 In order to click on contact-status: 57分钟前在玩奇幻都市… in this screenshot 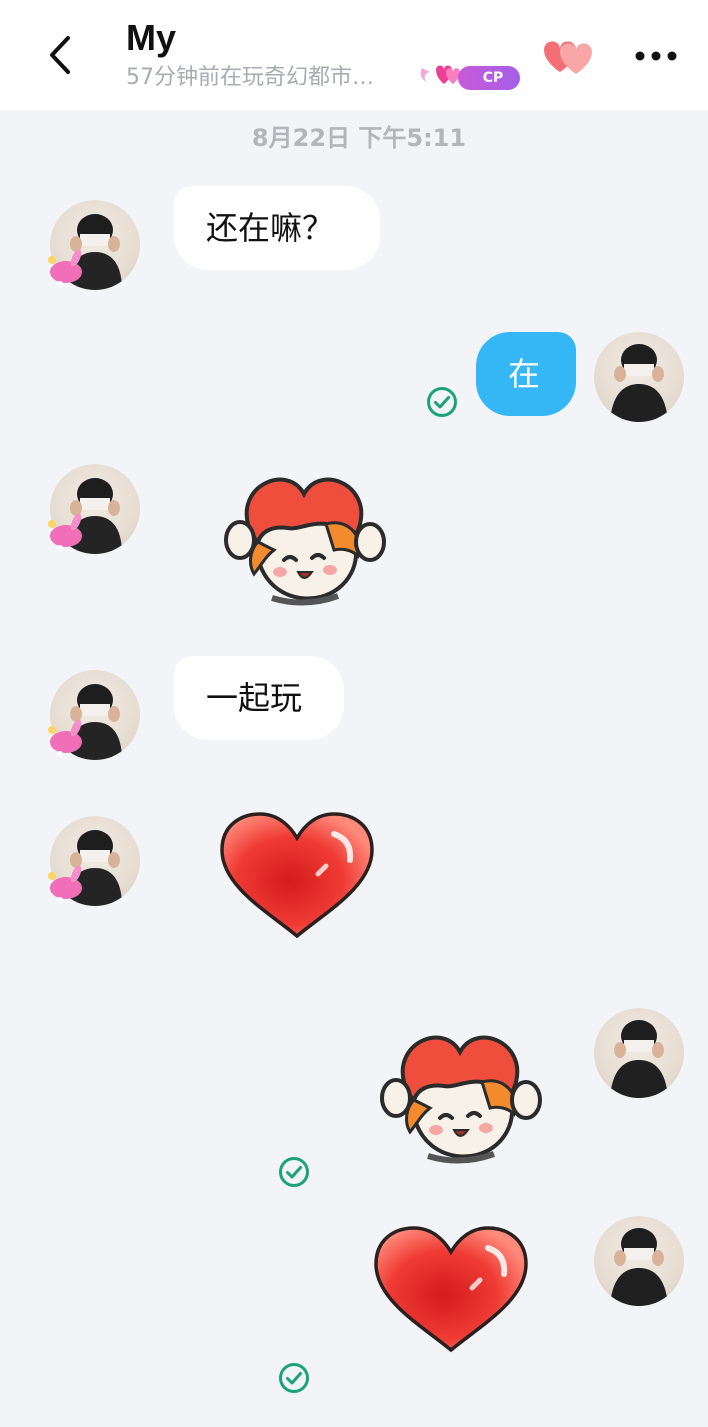, I will do `click(250, 77)`.